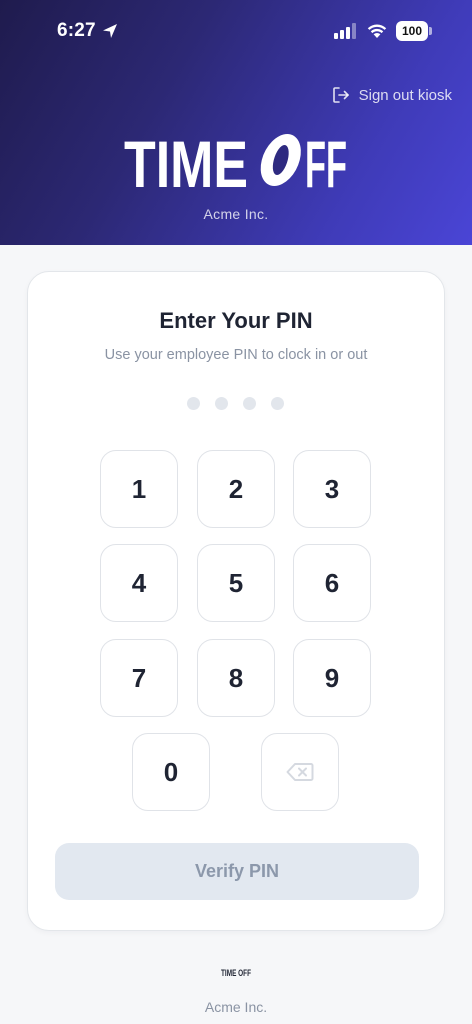 The height and width of the screenshot is (1024, 472). What do you see at coordinates (236, 489) in the screenshot?
I see `keypad-key-2: 2` at bounding box center [236, 489].